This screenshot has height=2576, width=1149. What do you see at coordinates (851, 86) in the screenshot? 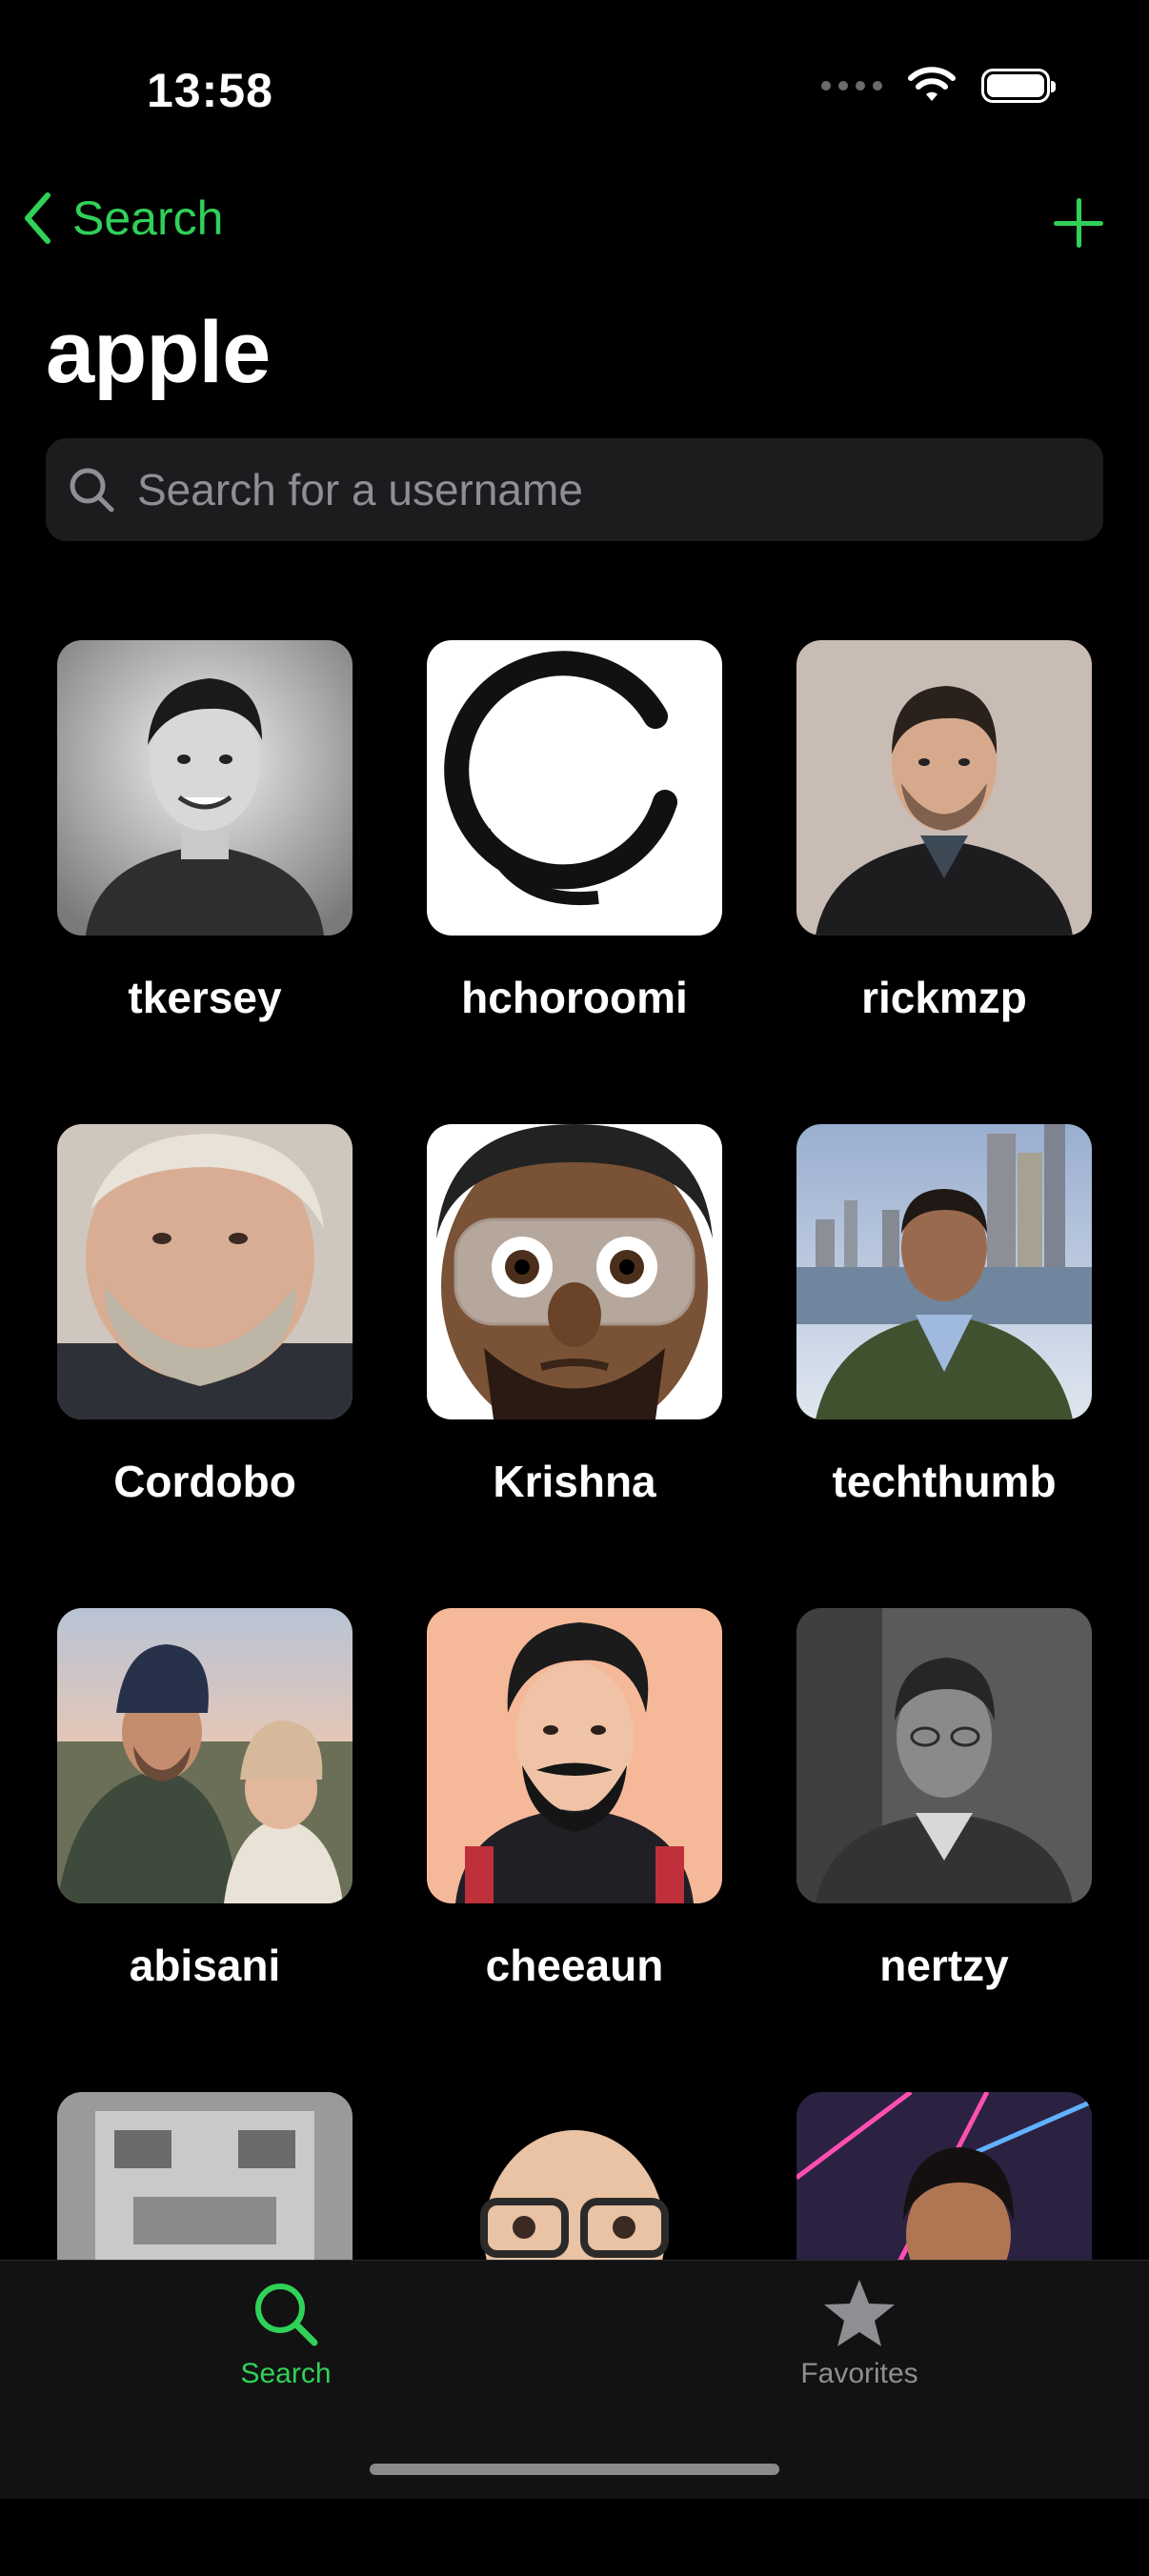
I see `cellular-signal-icon` at bounding box center [851, 86].